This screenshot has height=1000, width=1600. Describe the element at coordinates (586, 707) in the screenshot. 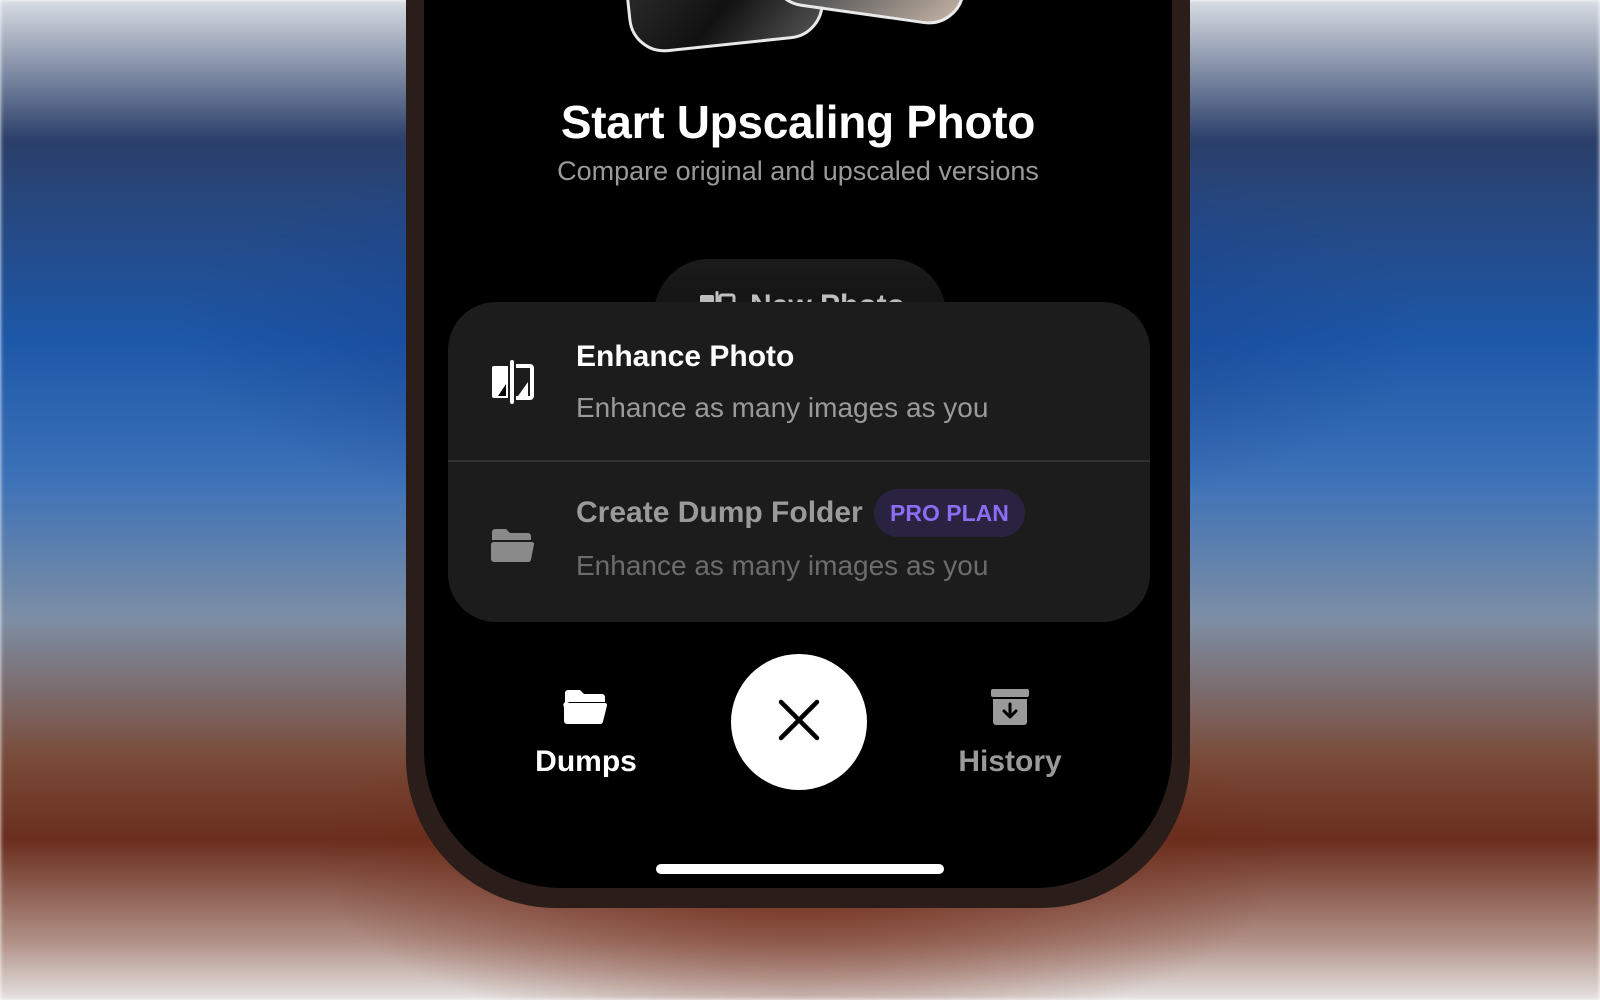

I see `folder-open-icon` at that location.